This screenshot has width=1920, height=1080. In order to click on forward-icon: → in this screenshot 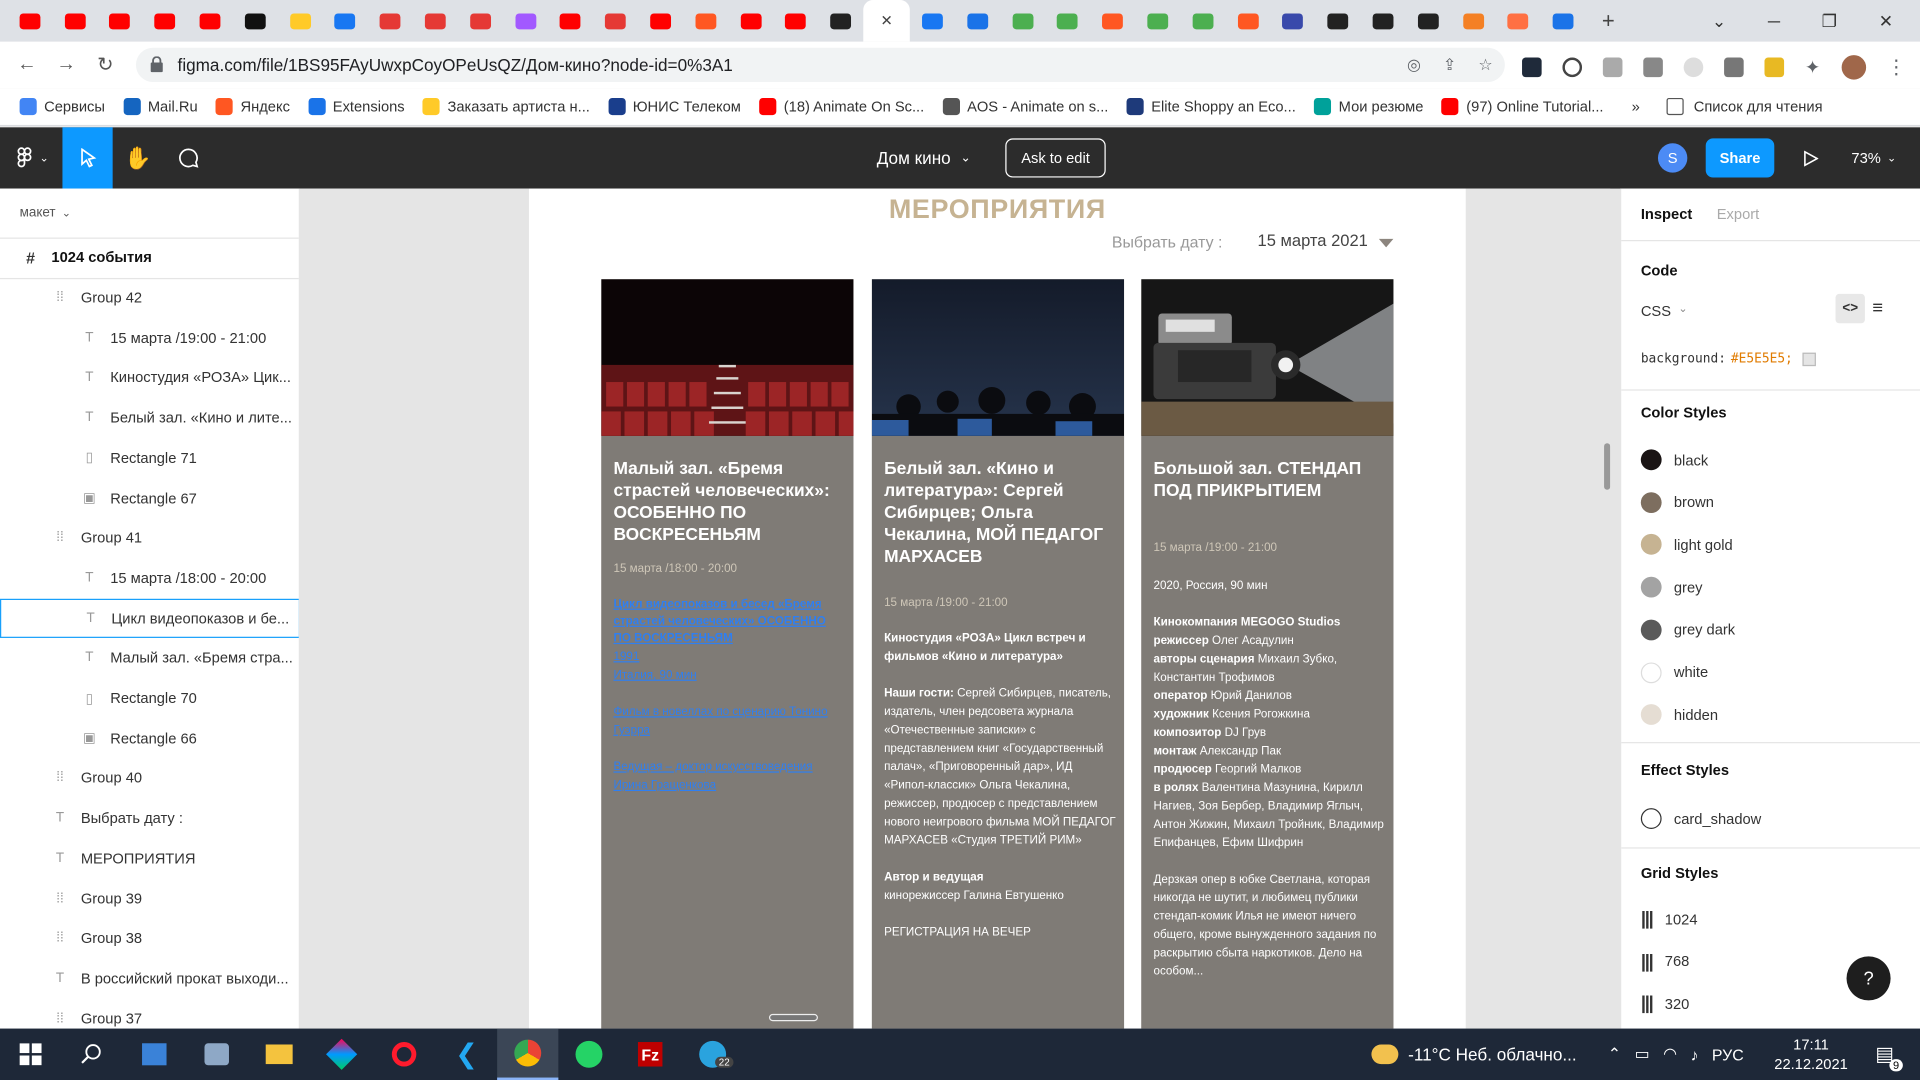, I will do `click(66, 65)`.